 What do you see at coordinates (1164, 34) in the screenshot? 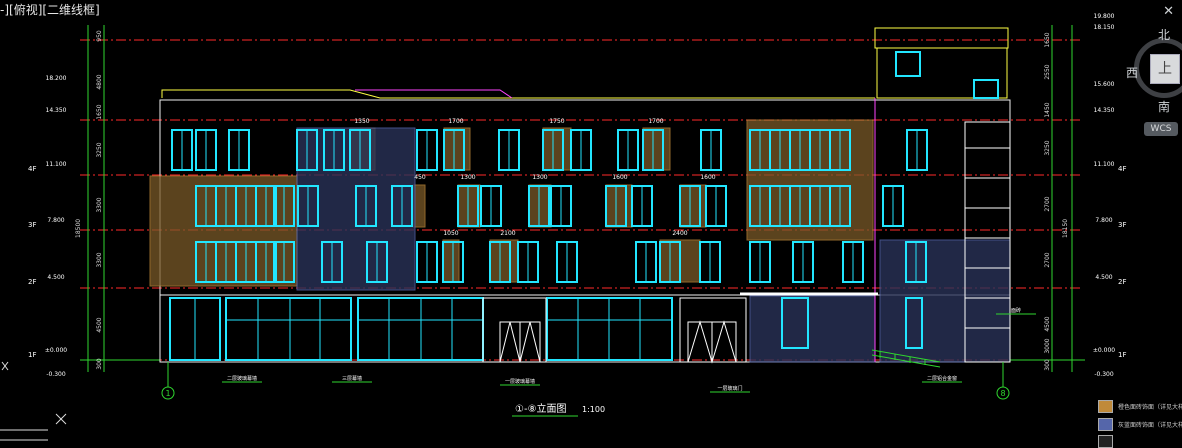
I see `compass-north: 北` at bounding box center [1164, 34].